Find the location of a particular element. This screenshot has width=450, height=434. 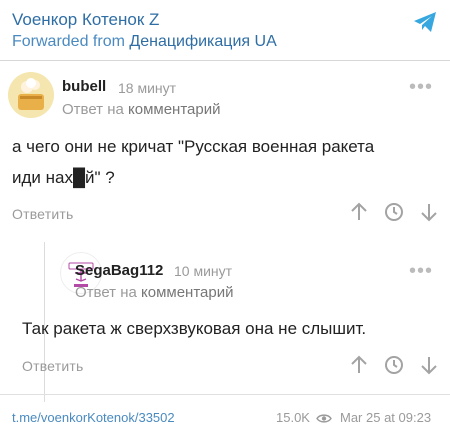

comment-text-line: иди нах█й" ? is located at coordinates (63, 177).